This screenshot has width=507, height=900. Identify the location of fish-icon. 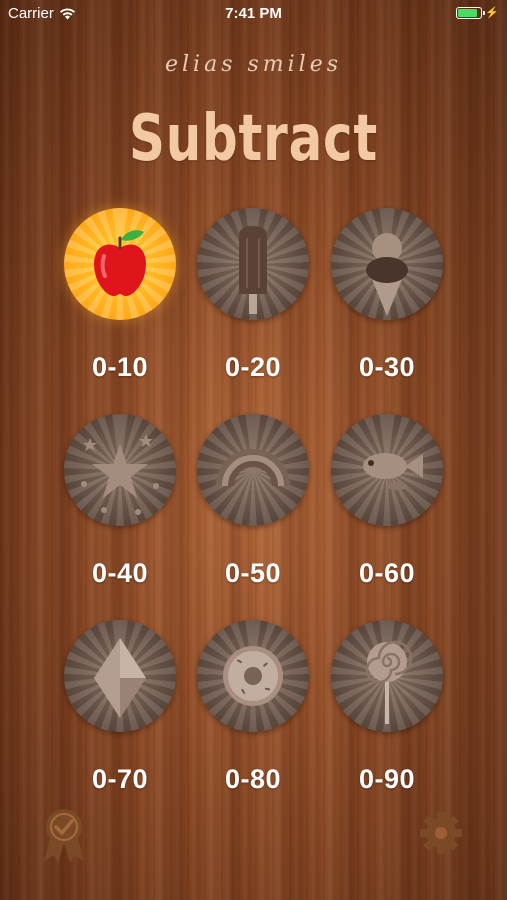
(393, 471).